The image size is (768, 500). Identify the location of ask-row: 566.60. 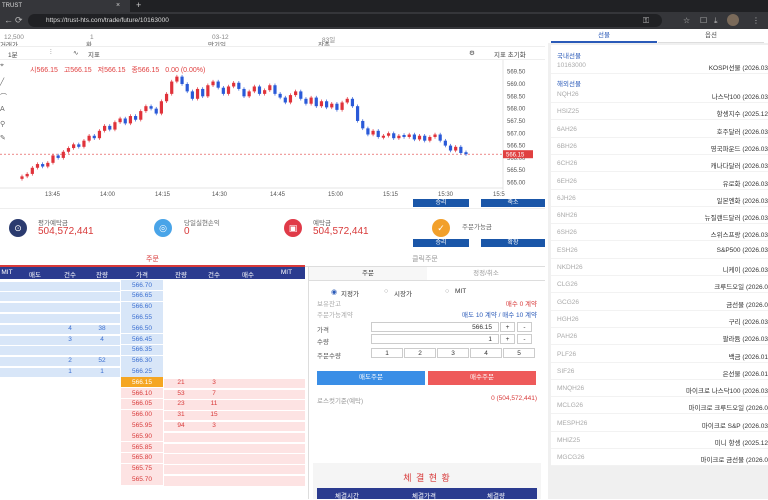
(152, 307).